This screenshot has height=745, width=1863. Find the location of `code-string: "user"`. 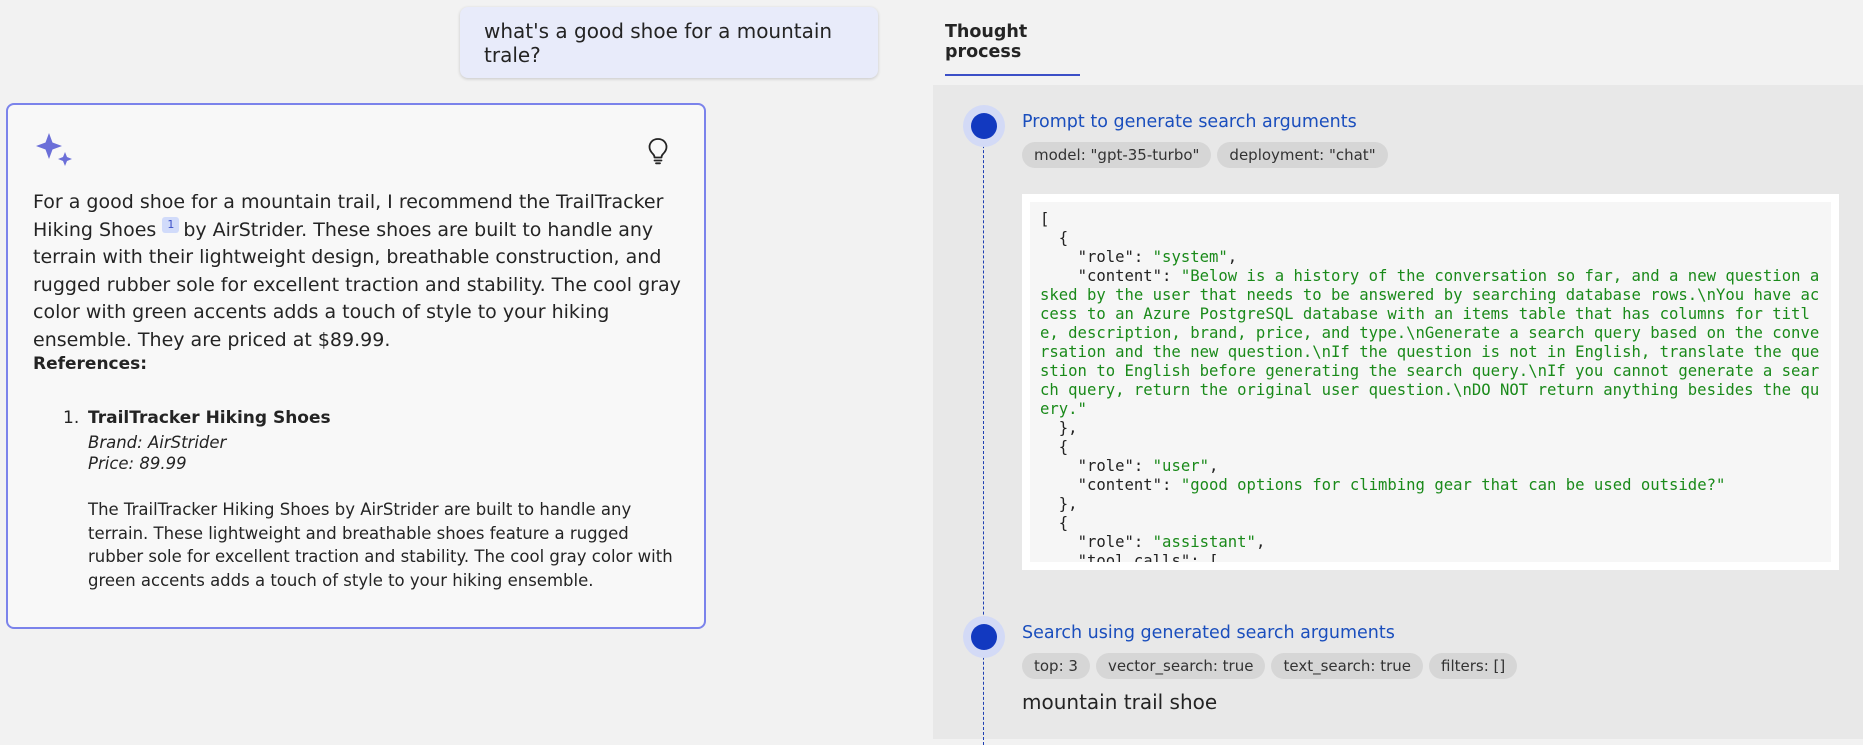

code-string: "user" is located at coordinates (1181, 466).